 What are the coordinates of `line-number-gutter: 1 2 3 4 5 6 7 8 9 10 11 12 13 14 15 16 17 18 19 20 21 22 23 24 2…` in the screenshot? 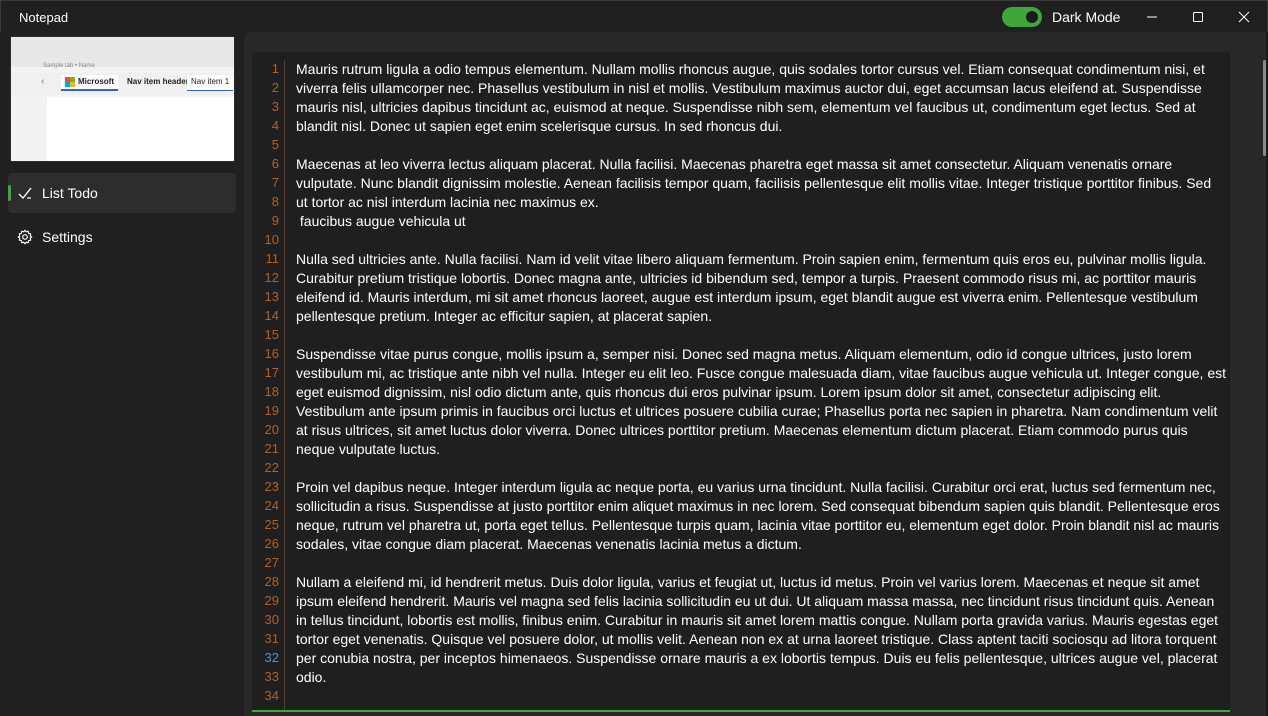 It's located at (268, 386).